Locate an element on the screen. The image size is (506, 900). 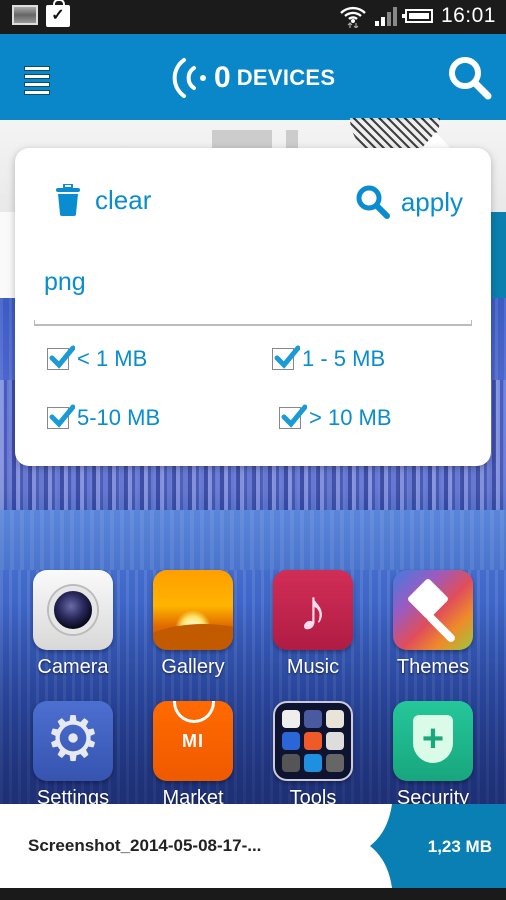
file-list-item: Screenshot_2014-05-08-17-... 1,23 MB is located at coordinates (253, 846).